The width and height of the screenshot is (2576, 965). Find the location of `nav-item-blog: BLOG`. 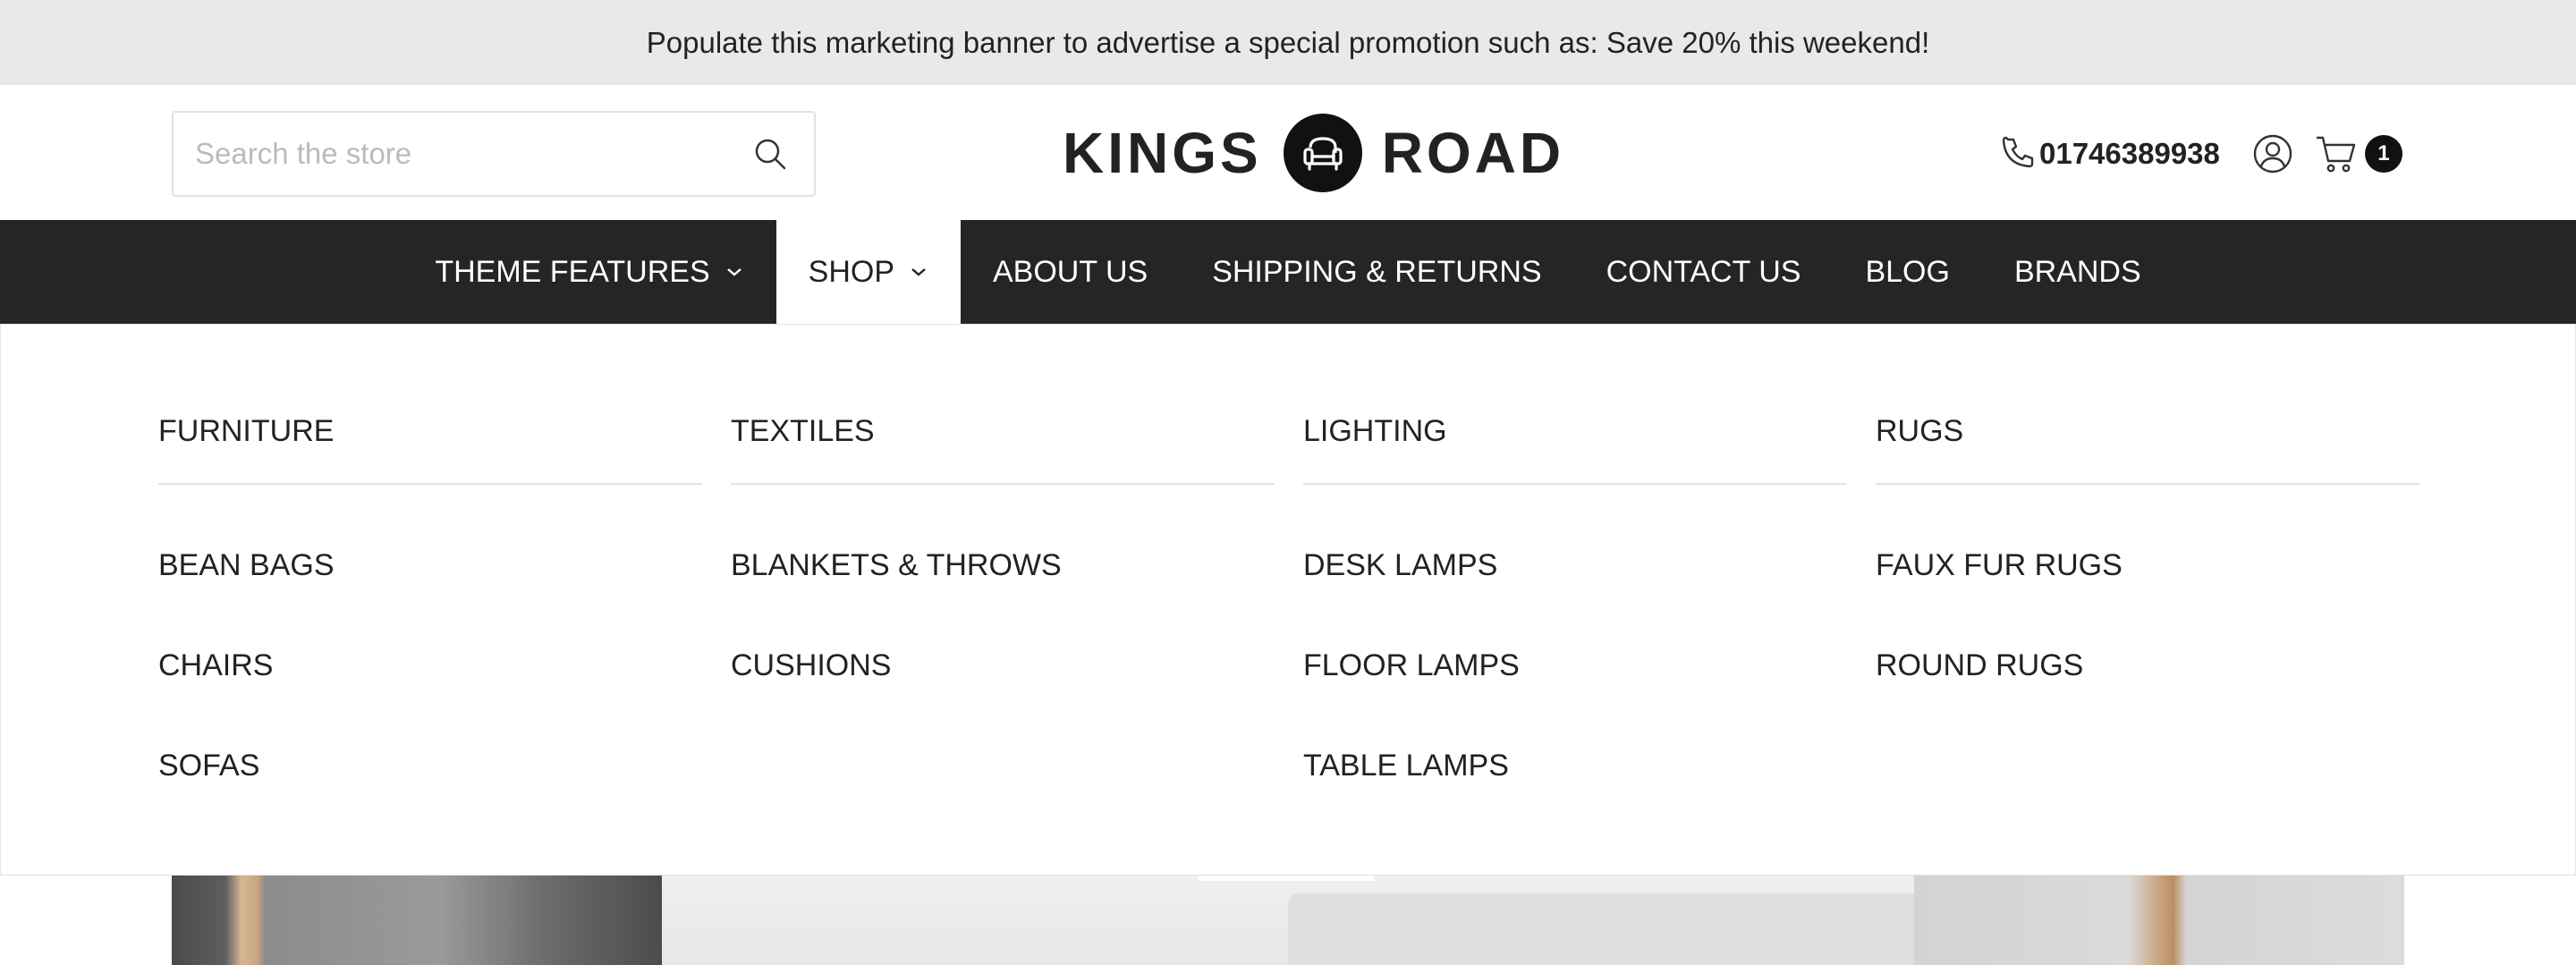

nav-item-blog: BLOG is located at coordinates (1907, 272).